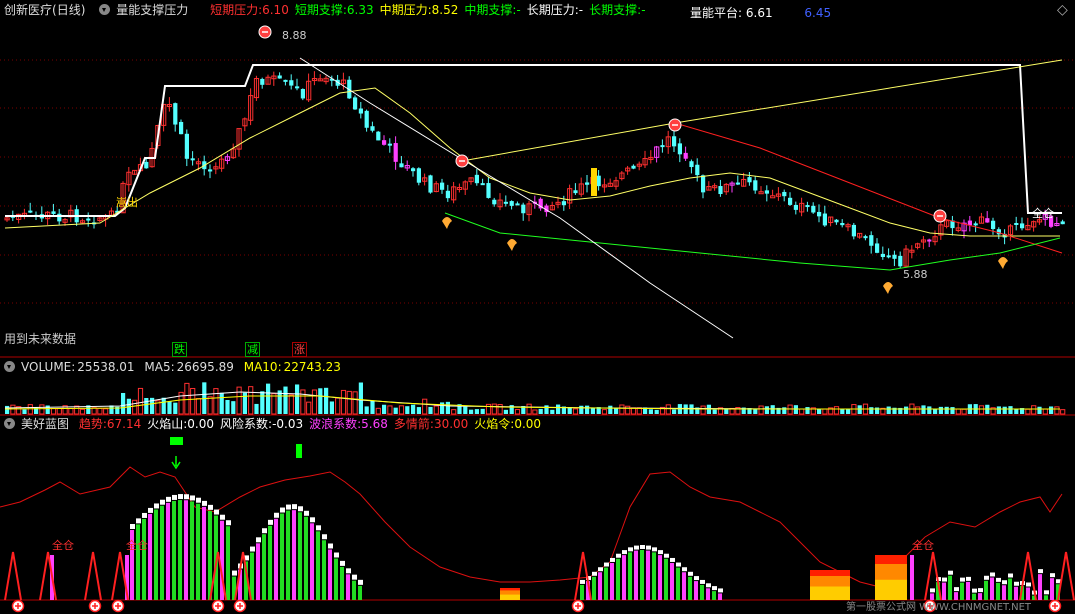 This screenshot has width=1075, height=614. Describe the element at coordinates (45, 424) in the screenshot. I see `bottom-indicator-name: 美好蓝图` at that location.